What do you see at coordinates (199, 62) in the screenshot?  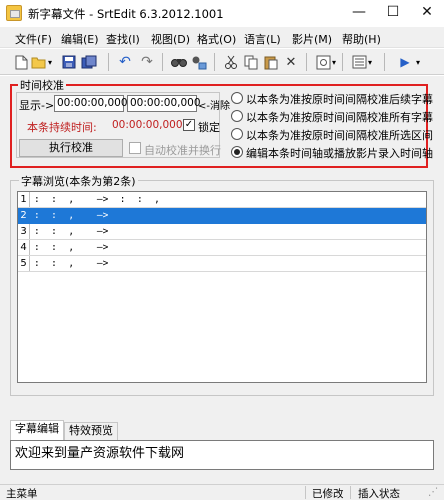 I see `replace-icon` at bounding box center [199, 62].